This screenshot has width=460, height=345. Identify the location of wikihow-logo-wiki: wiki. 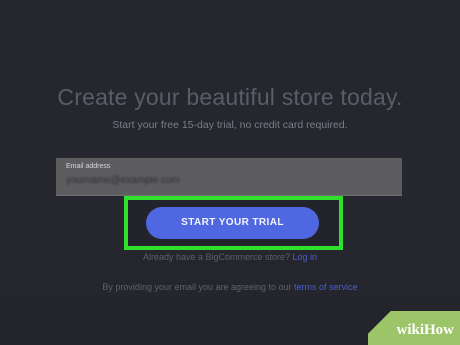
(410, 330).